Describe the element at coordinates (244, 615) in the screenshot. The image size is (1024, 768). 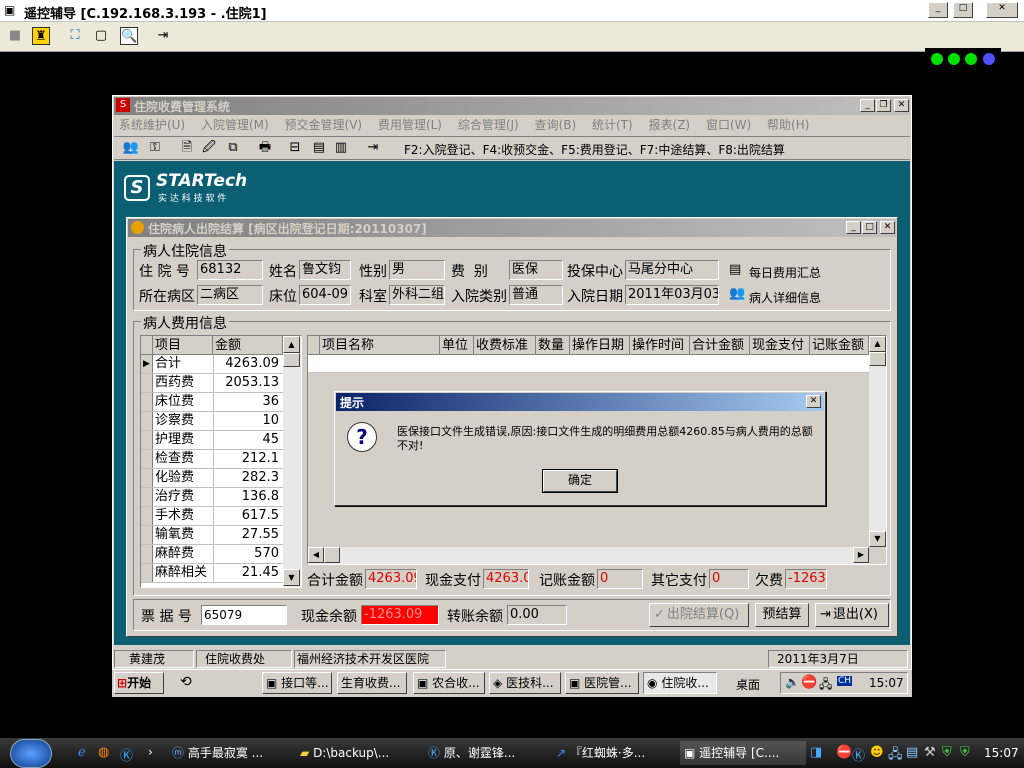
I see `receipt-field: 65079` at that location.